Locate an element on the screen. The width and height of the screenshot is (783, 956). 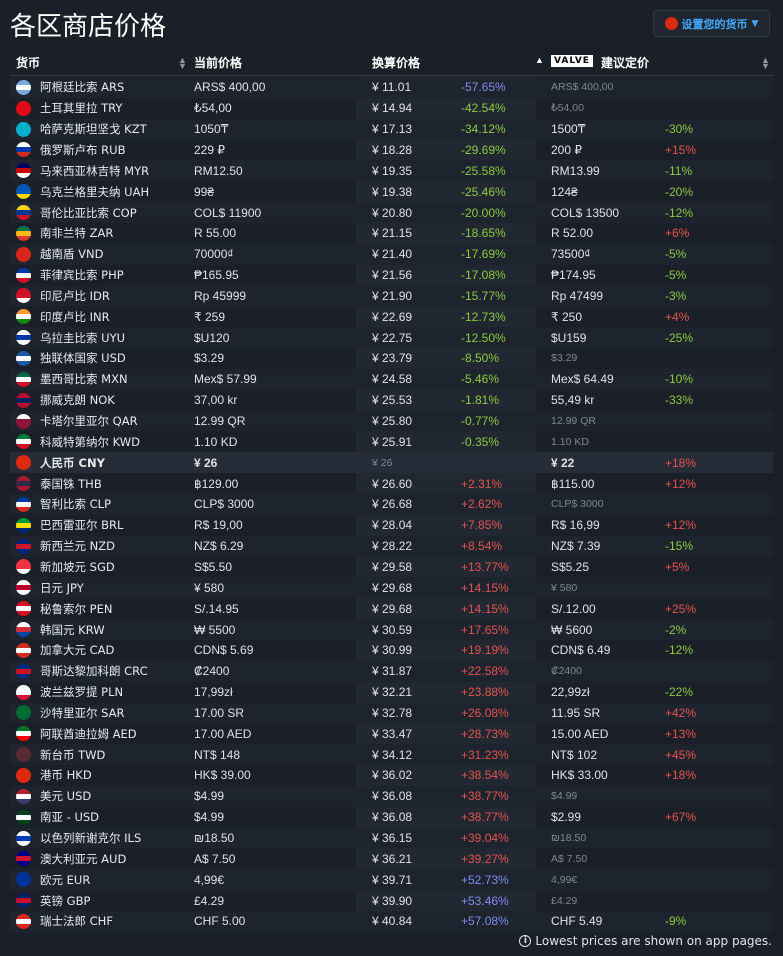
converted-price: ¥ 34.12 is located at coordinates (392, 754).